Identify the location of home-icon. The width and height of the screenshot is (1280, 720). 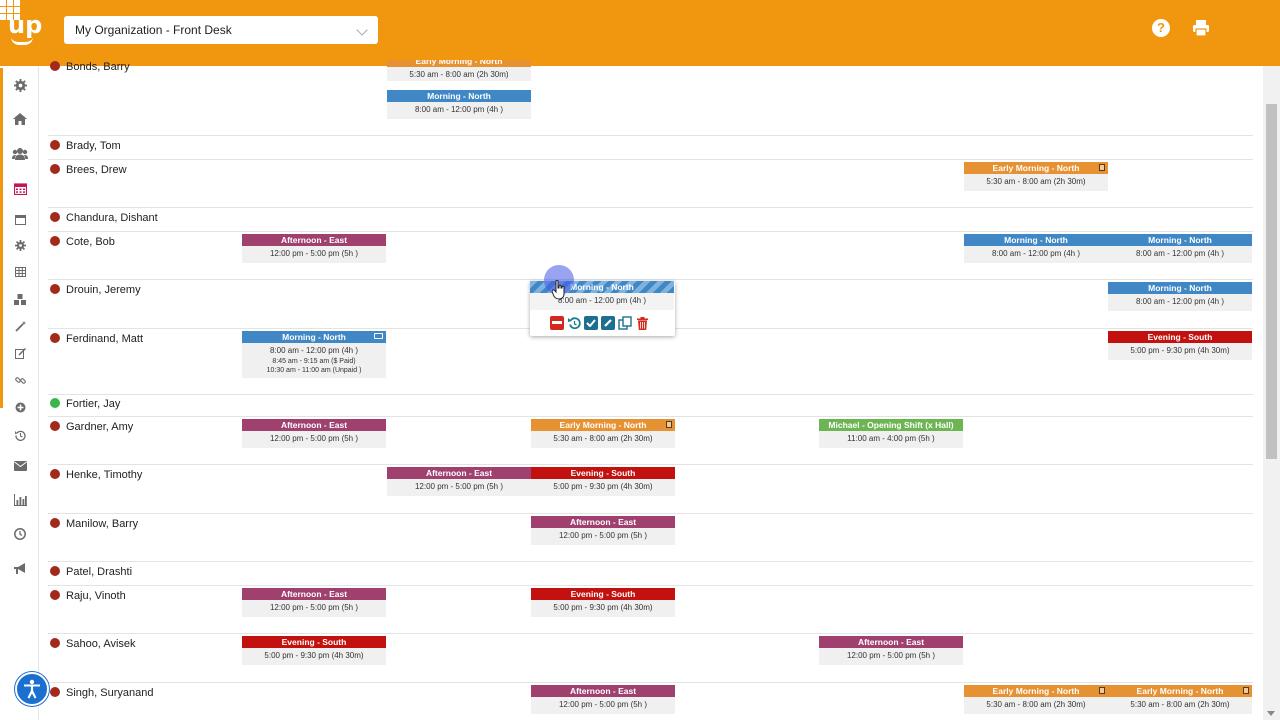
(20, 119).